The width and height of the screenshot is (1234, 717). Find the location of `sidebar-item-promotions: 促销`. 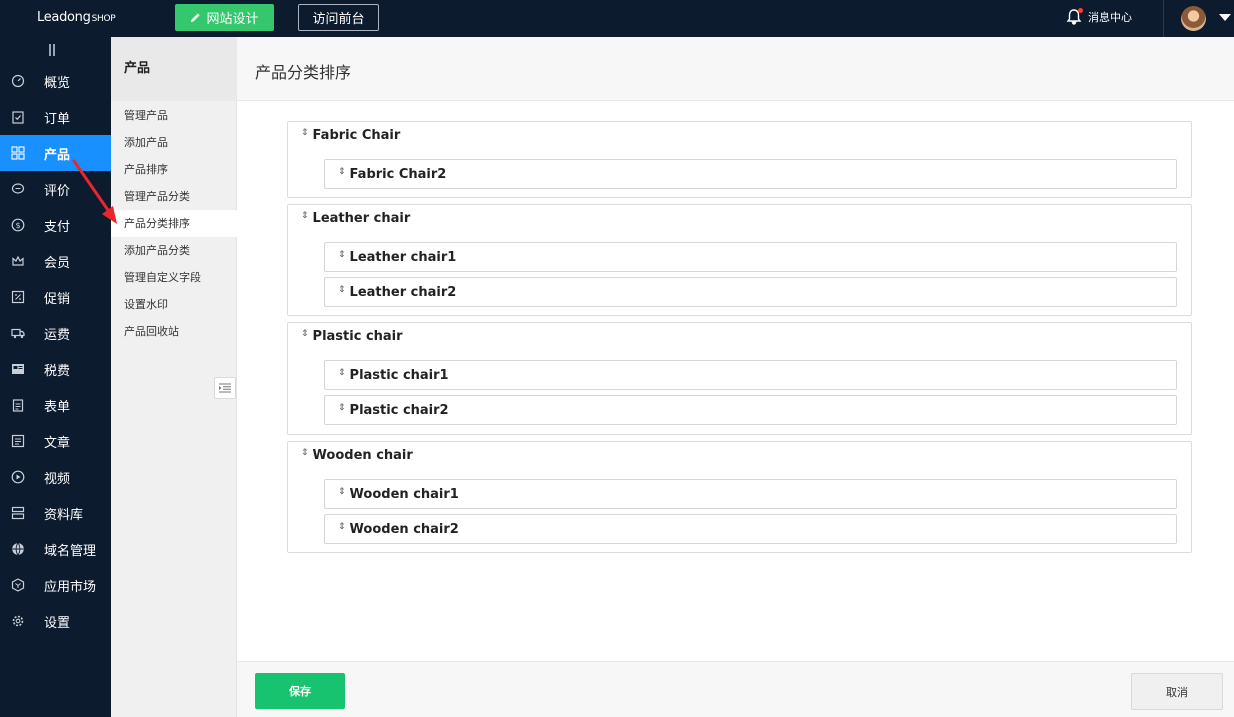

sidebar-item-promotions: 促销 is located at coordinates (55, 297).